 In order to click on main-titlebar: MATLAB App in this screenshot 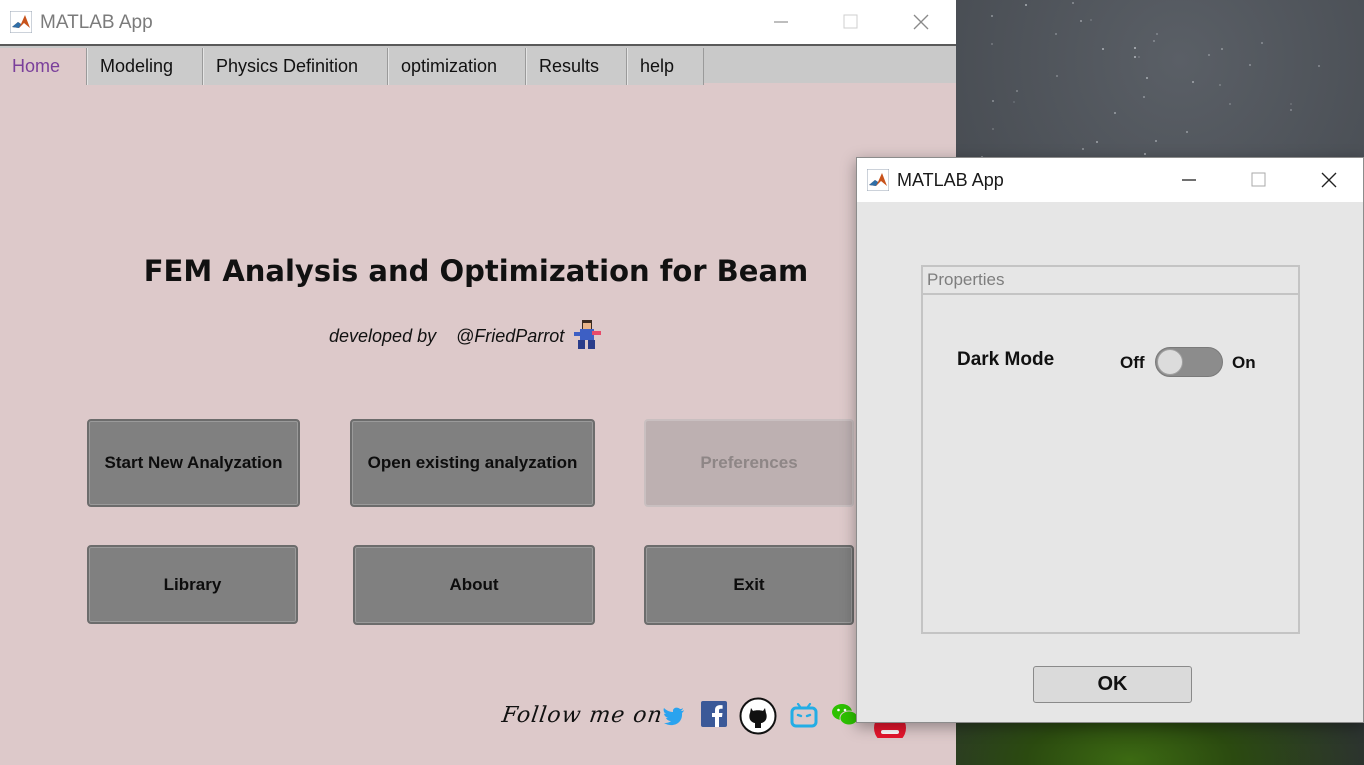, I will do `click(478, 22)`.